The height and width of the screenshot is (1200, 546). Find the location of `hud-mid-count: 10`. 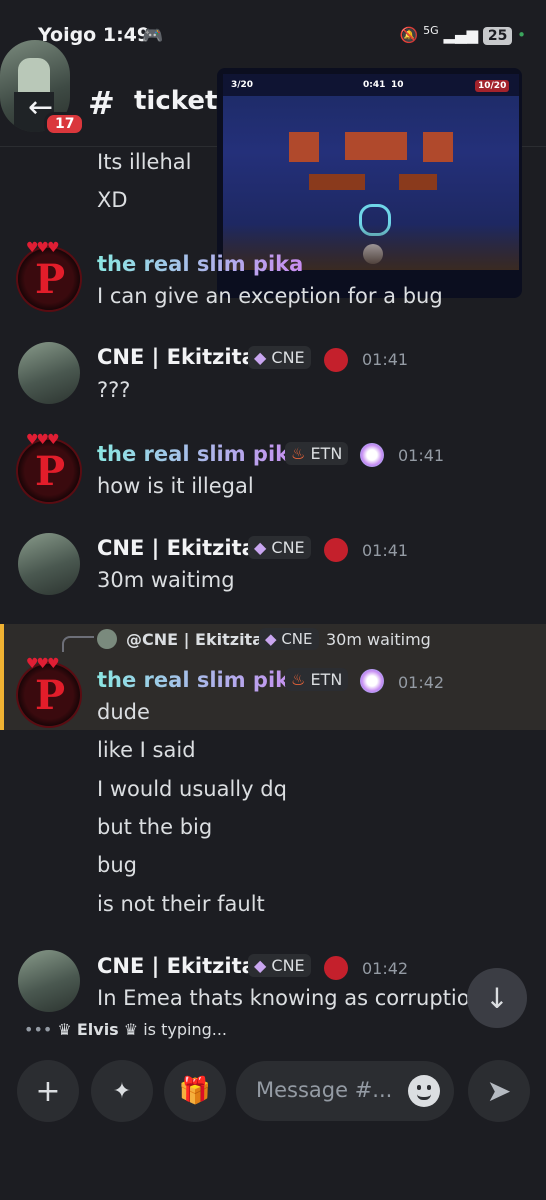

hud-mid-count: 10 is located at coordinates (397, 85).